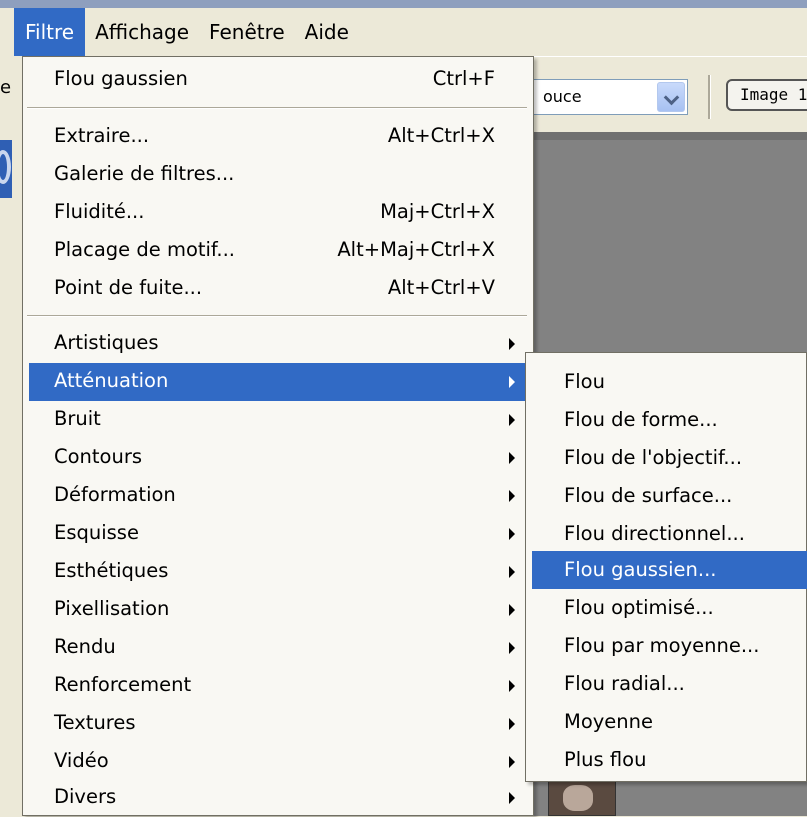  Describe the element at coordinates (50, 32) in the screenshot. I see `menu-filtre: Filtre` at that location.